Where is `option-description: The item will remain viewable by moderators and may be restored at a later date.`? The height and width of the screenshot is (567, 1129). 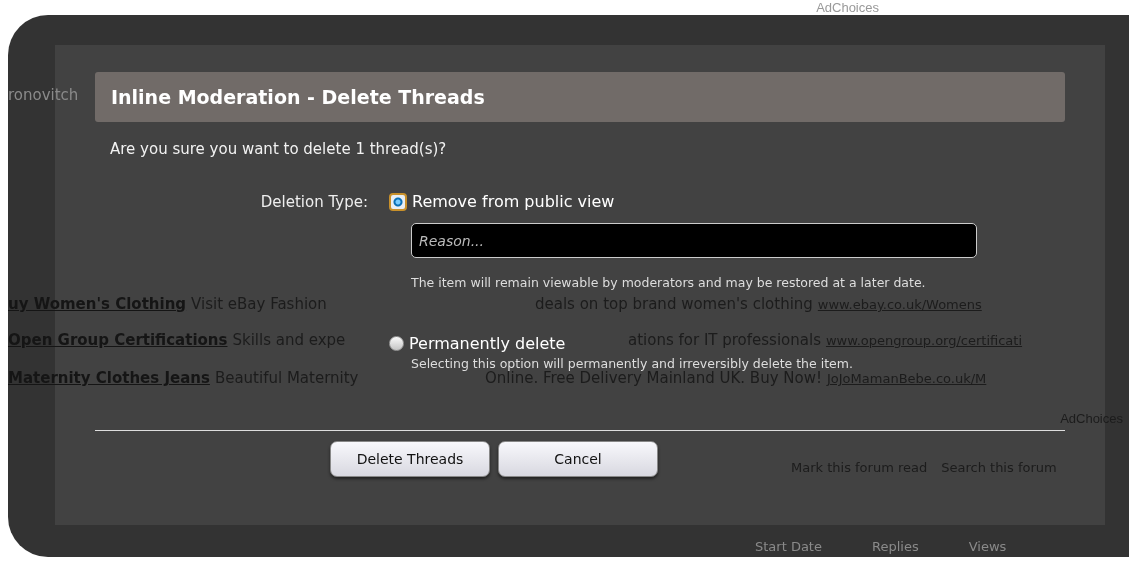
option-description: The item will remain viewable by moderators and may be restored at a later date. is located at coordinates (668, 282).